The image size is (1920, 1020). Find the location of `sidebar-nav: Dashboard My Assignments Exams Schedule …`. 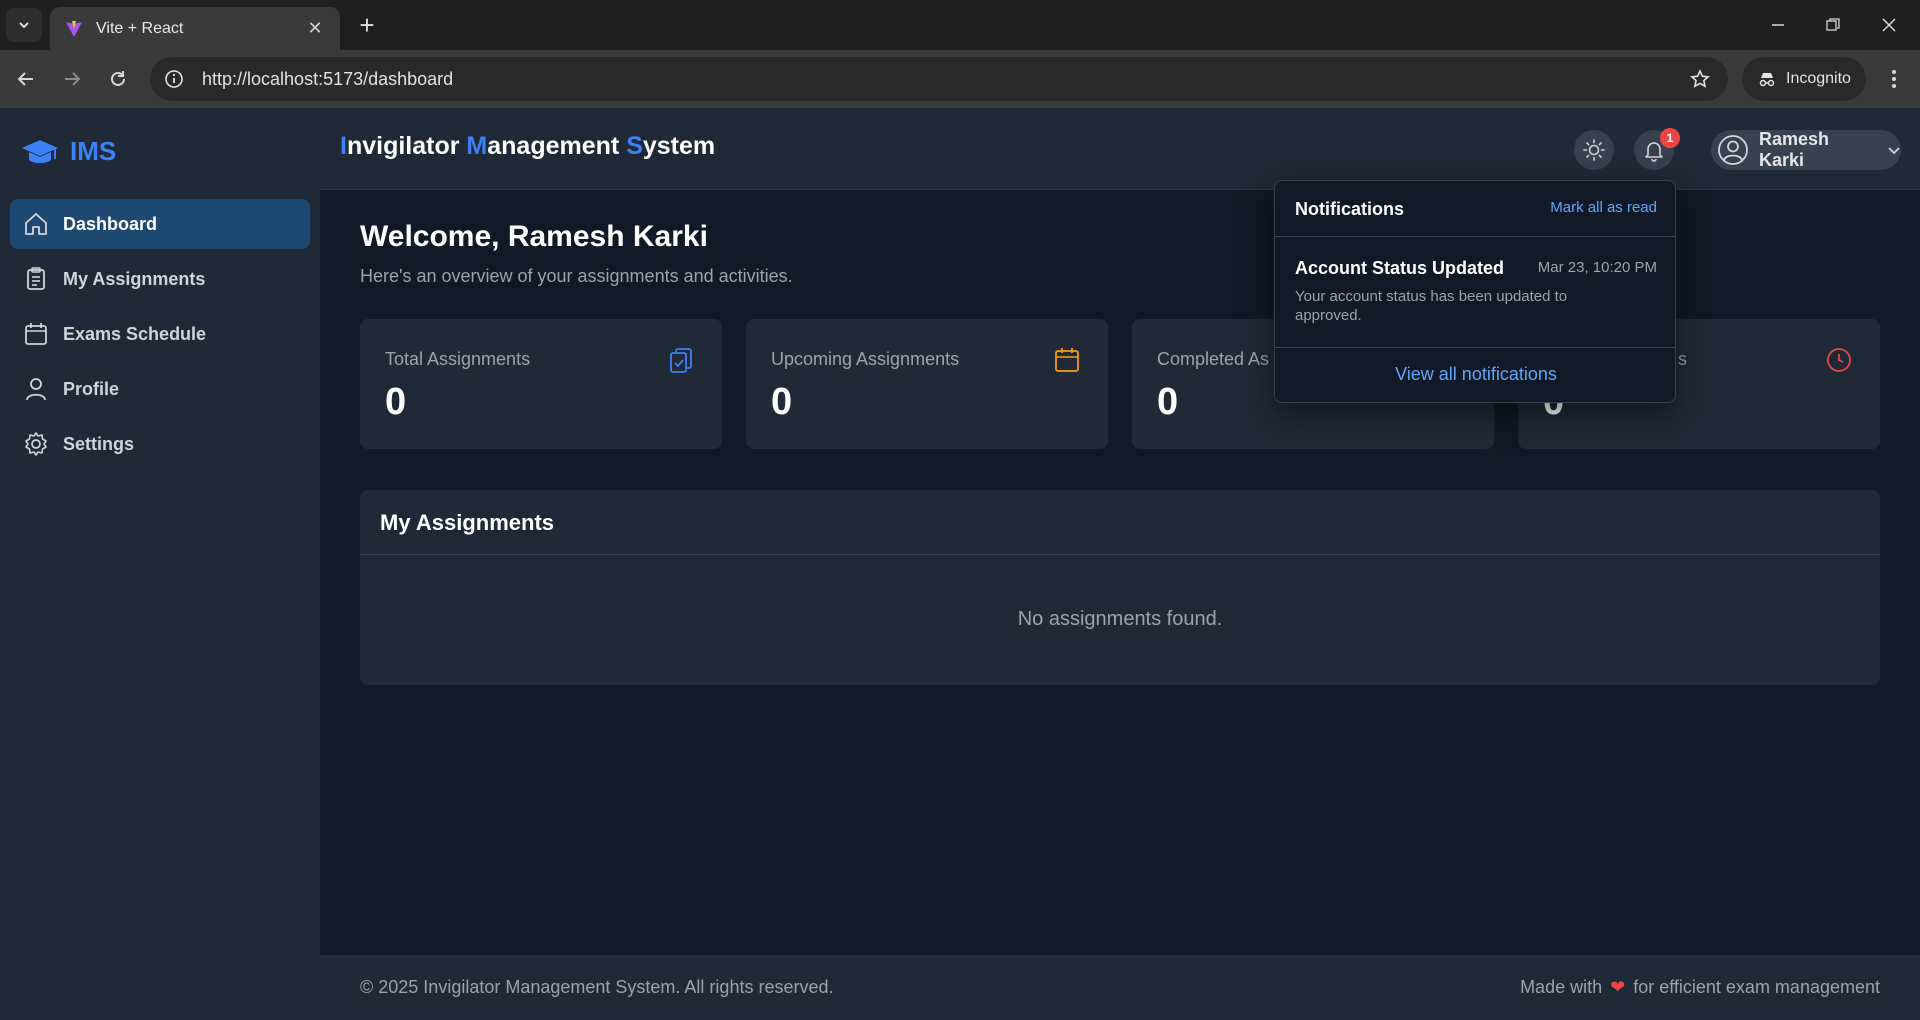

sidebar-nav: Dashboard My Assignments Exams Schedule … is located at coordinates (160, 336).